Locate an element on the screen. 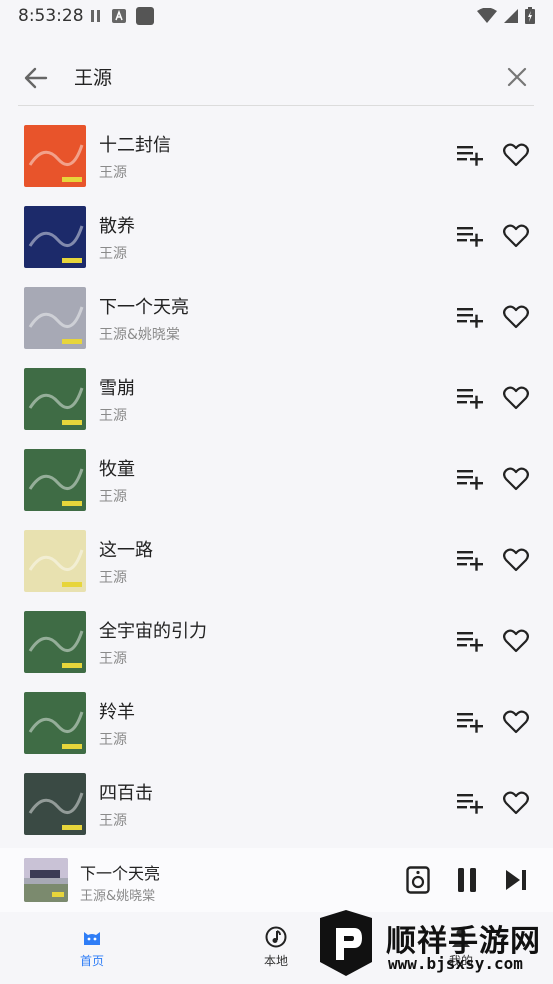 The width and height of the screenshot is (553, 984). nav-local: 本地 is located at coordinates (276, 947).